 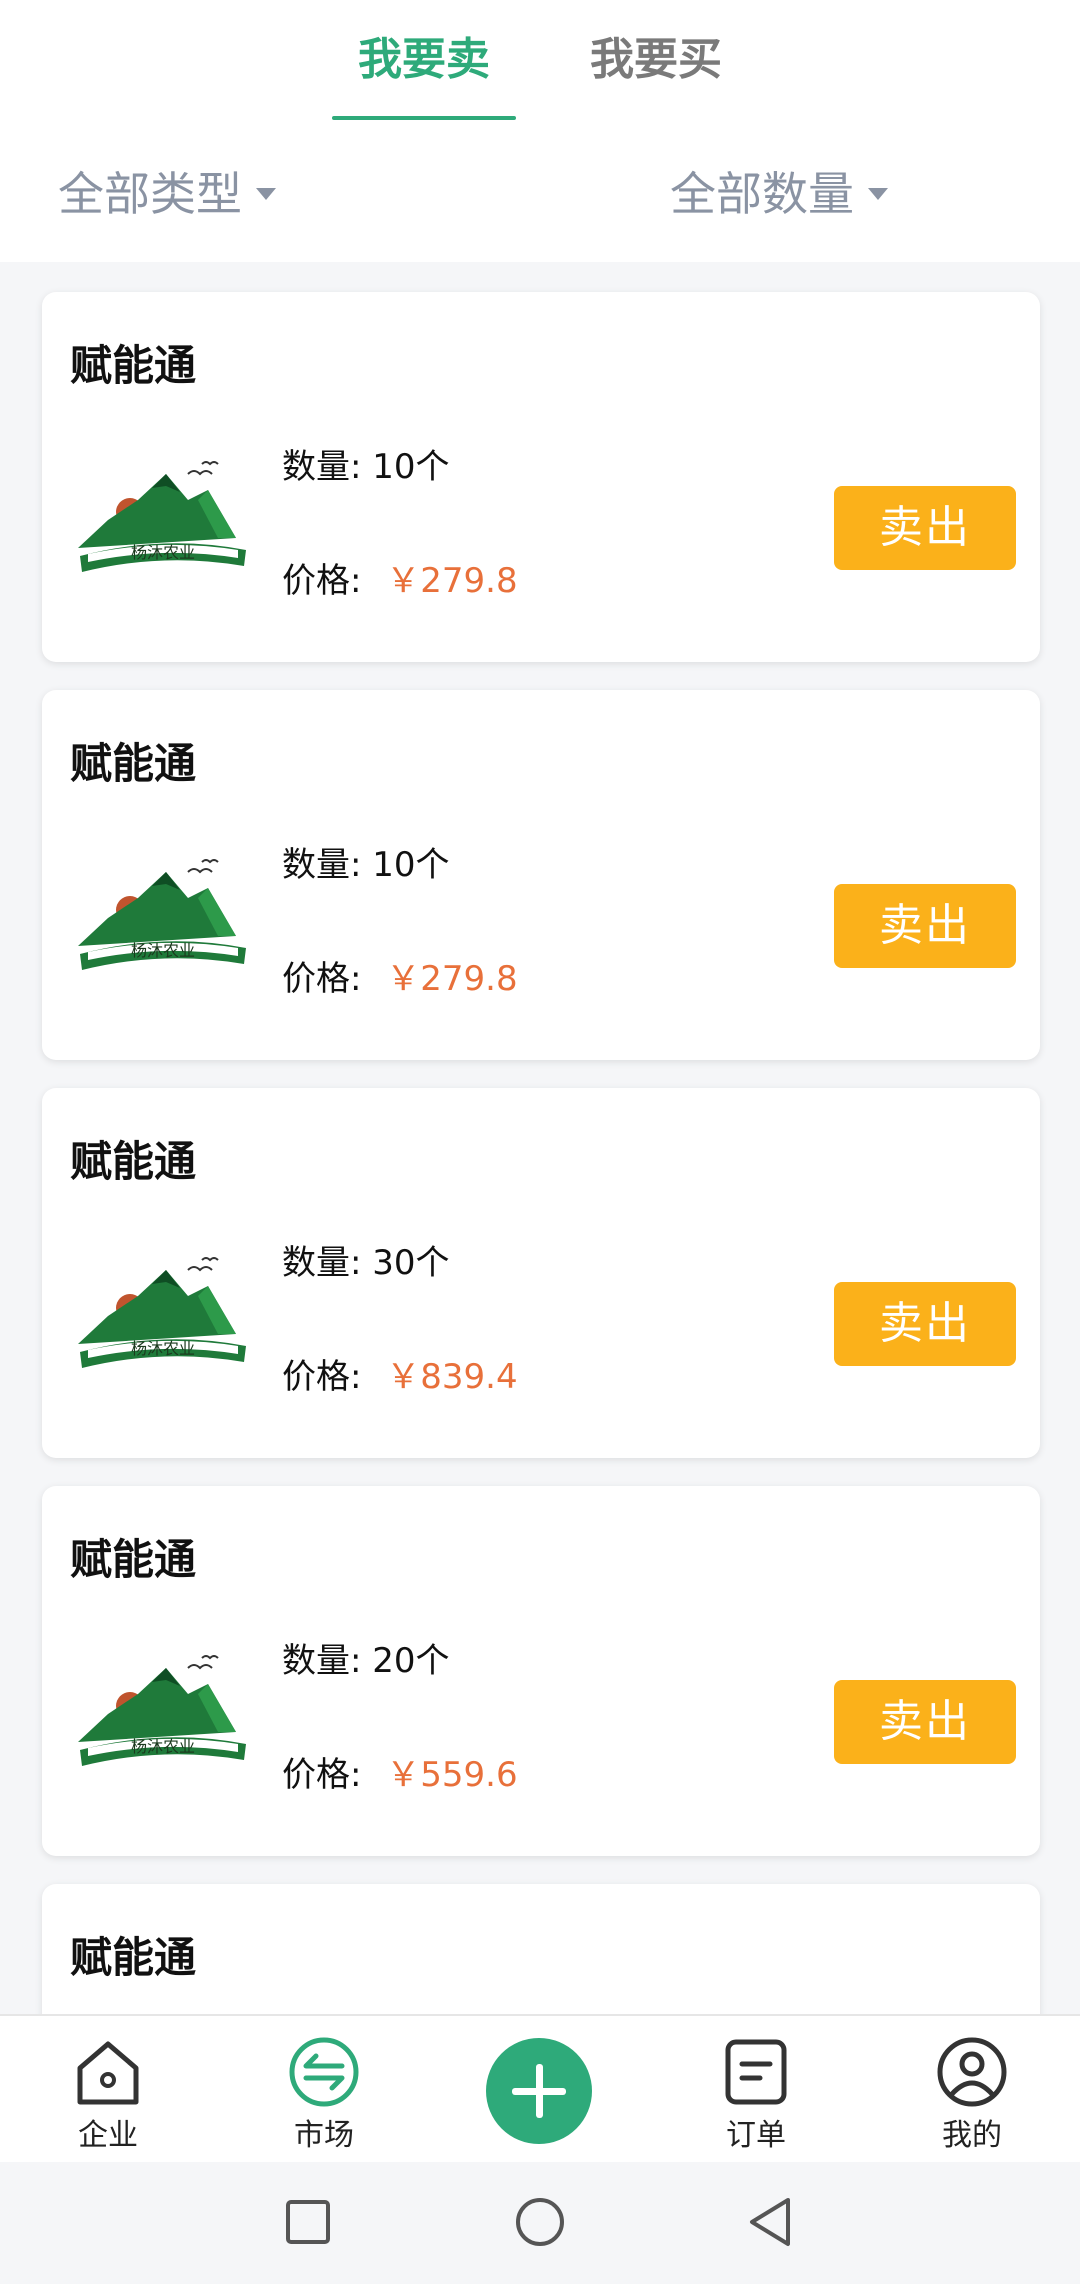 I want to click on user-profile-icon, so click(x=972, y=2072).